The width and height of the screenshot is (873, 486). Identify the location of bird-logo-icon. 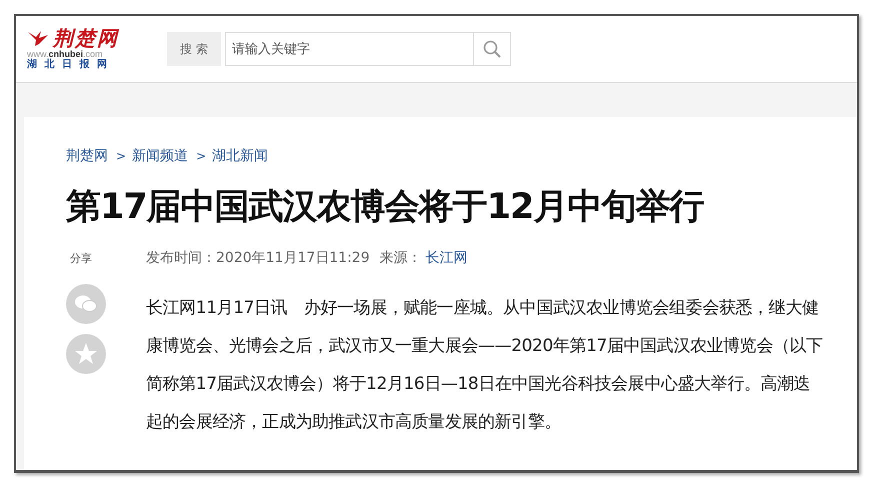
(38, 38).